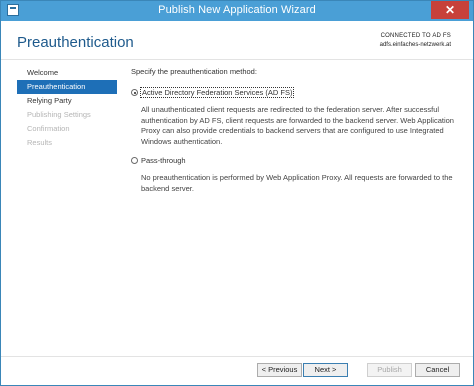 Image resolution: width=474 pixels, height=386 pixels. What do you see at coordinates (134, 92) in the screenshot?
I see `adfs-radio-button` at bounding box center [134, 92].